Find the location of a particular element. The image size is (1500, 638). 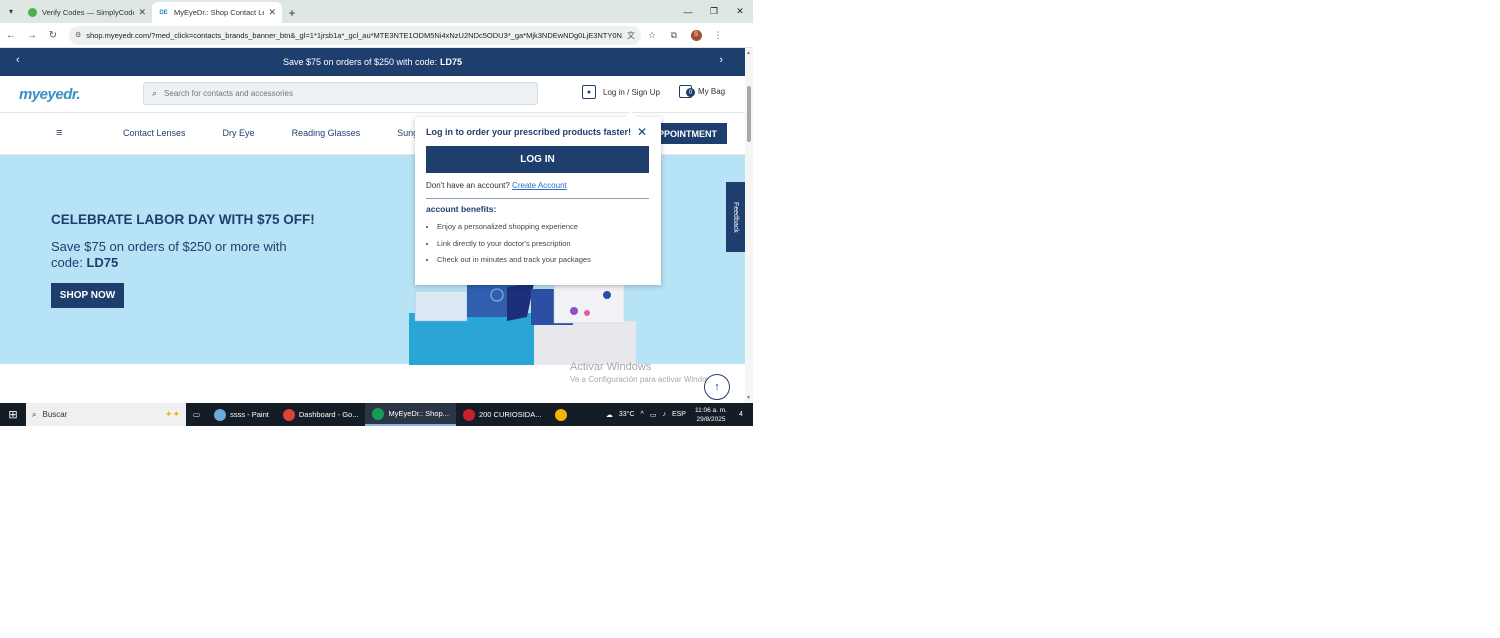

language-indicator: ESP is located at coordinates (679, 414).